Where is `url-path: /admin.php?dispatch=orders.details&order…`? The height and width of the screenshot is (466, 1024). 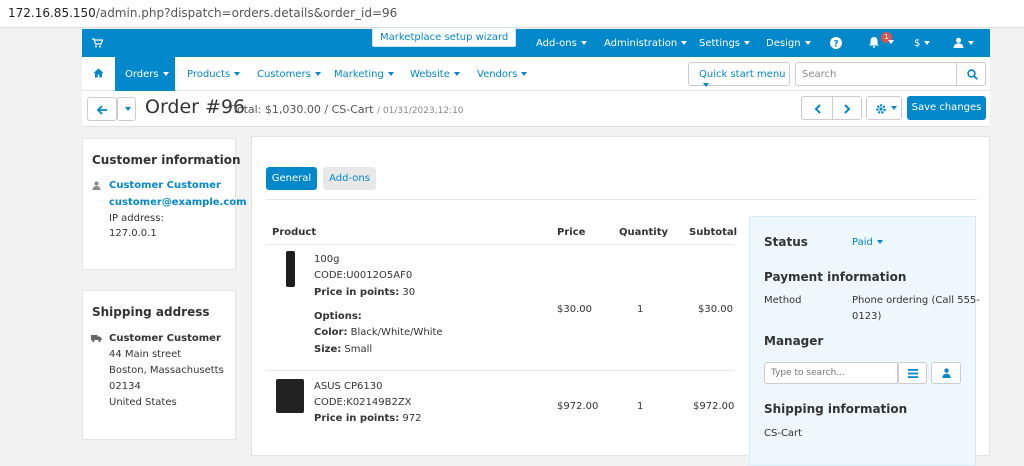 url-path: /admin.php?dispatch=orders.details&order… is located at coordinates (246, 13).